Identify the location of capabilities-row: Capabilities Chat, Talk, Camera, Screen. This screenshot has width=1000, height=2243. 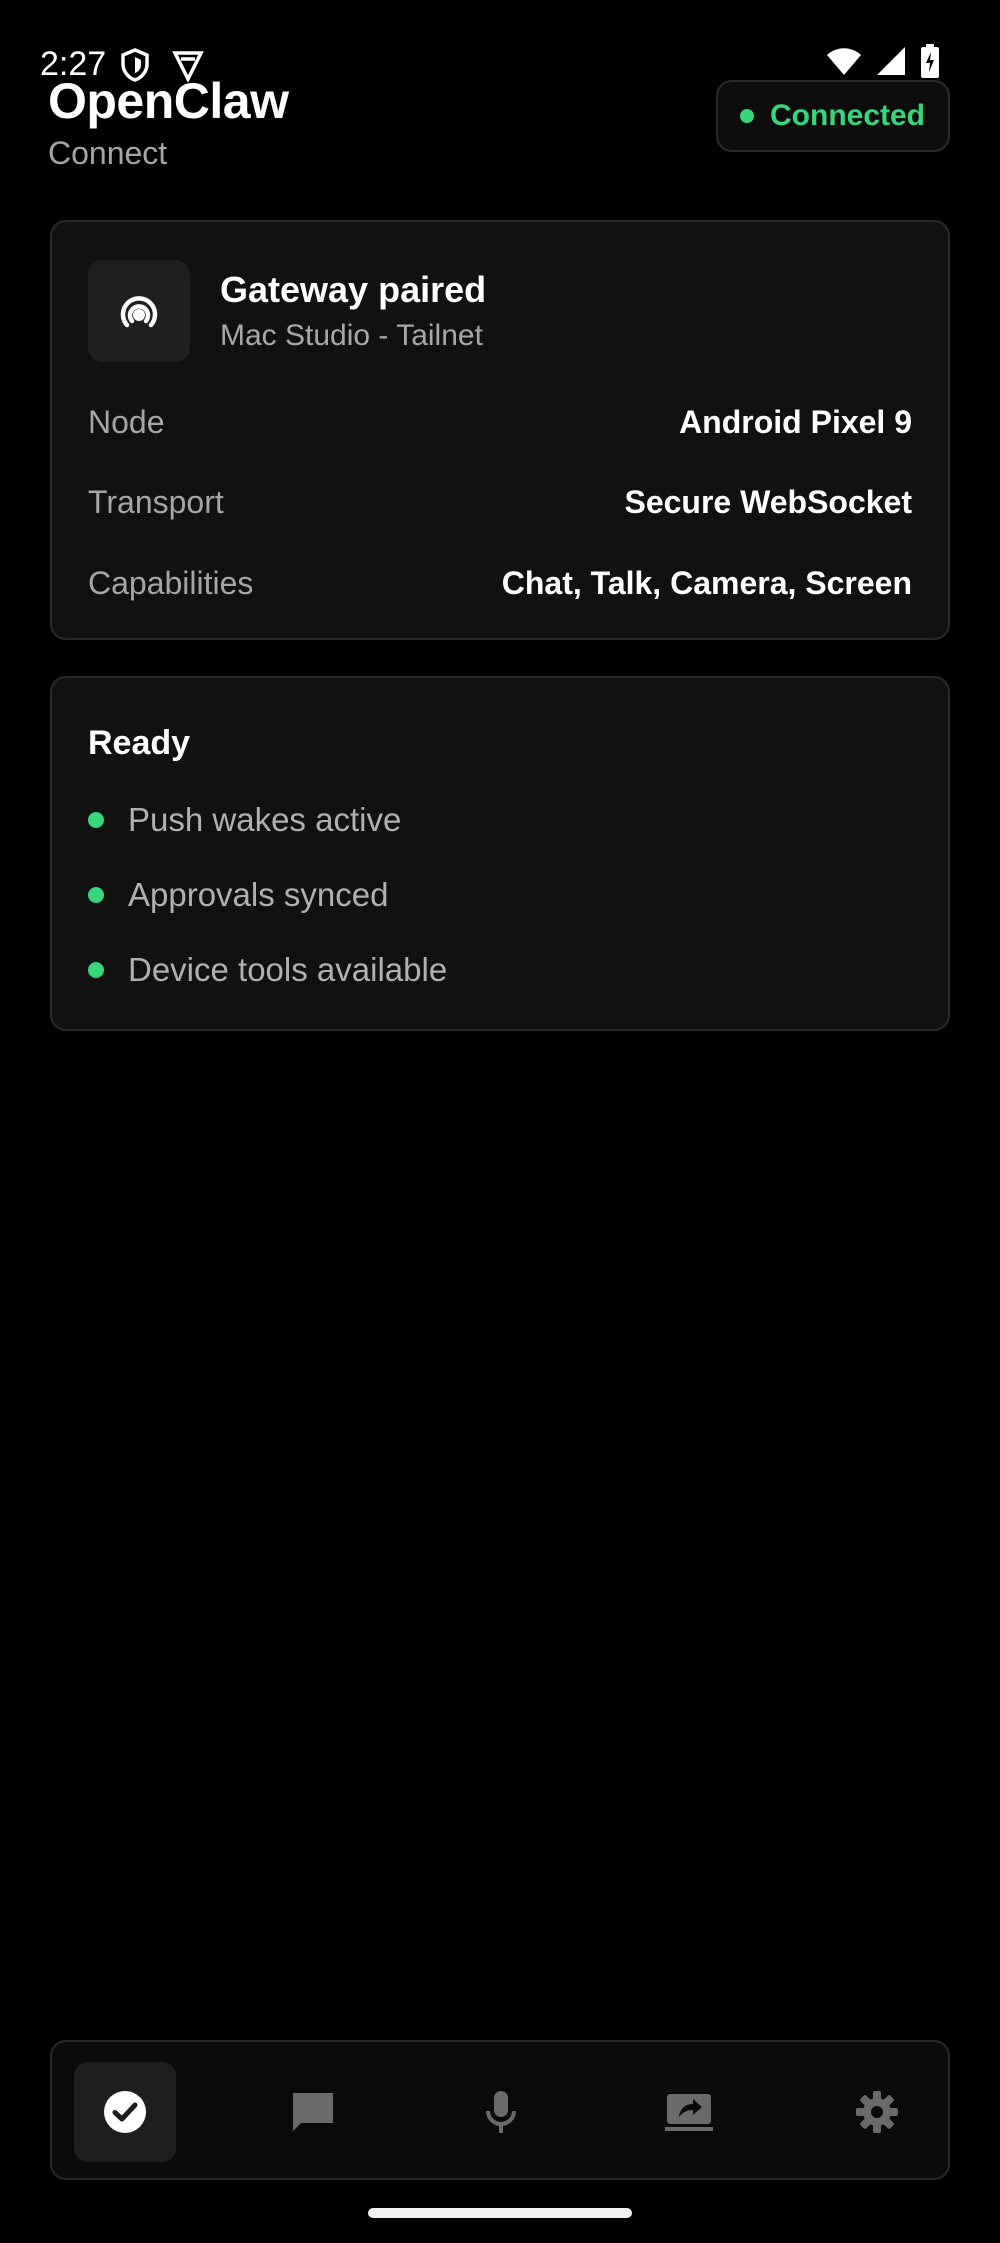
(500, 583).